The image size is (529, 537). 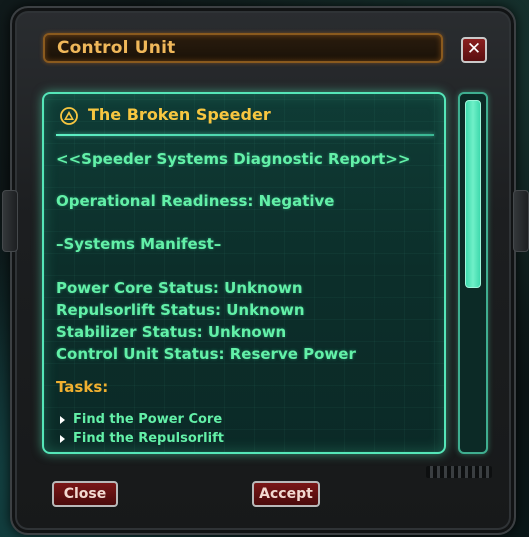 What do you see at coordinates (82, 387) in the screenshot?
I see `tasks-heading: Tasks:` at bounding box center [82, 387].